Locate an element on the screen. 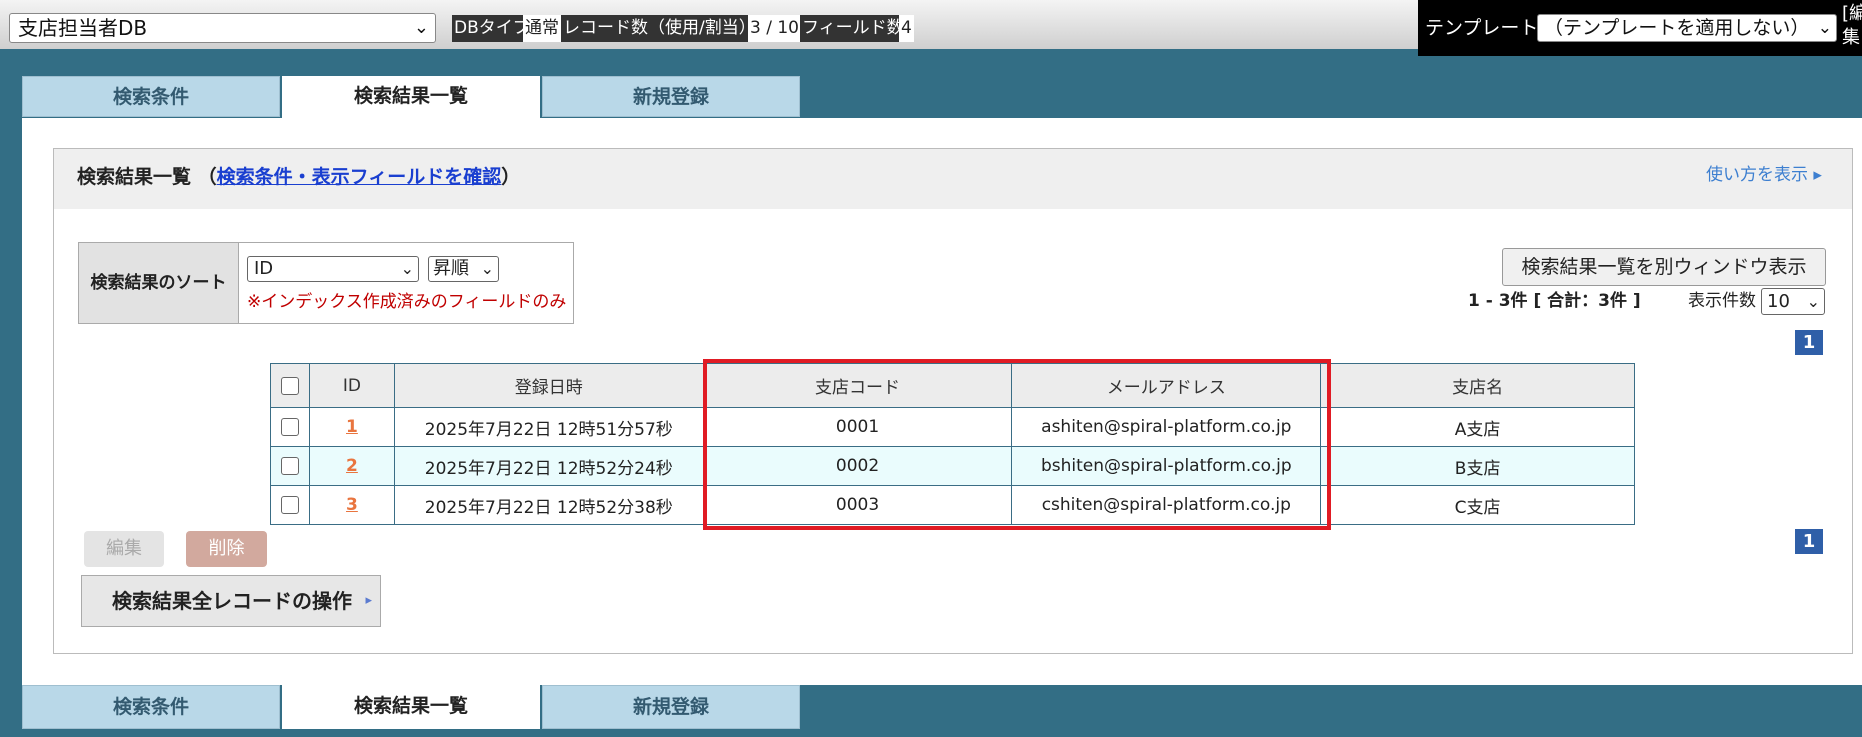 The image size is (1862, 737). sort-field-select: ID ⌄ is located at coordinates (333, 269).